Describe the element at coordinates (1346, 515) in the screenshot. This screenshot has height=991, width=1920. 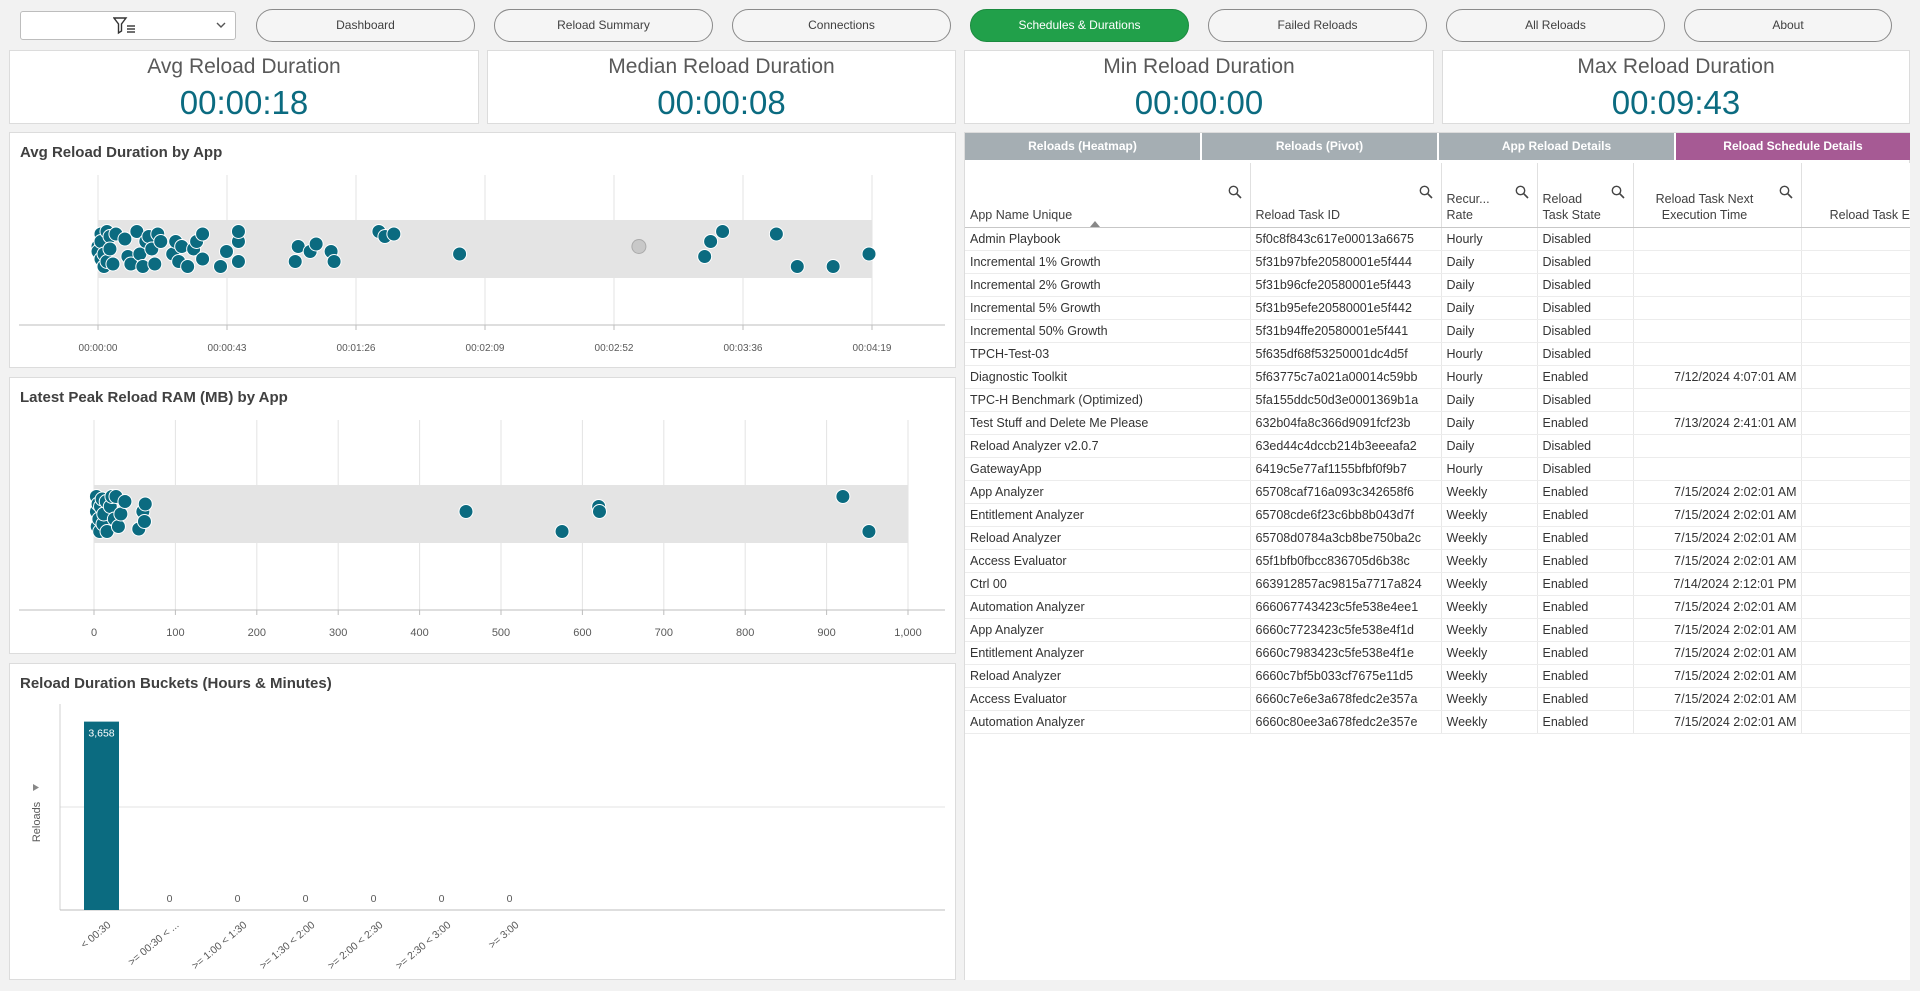
I see `table-cell: 65708cde6f23c6bb8b043d7f` at that location.